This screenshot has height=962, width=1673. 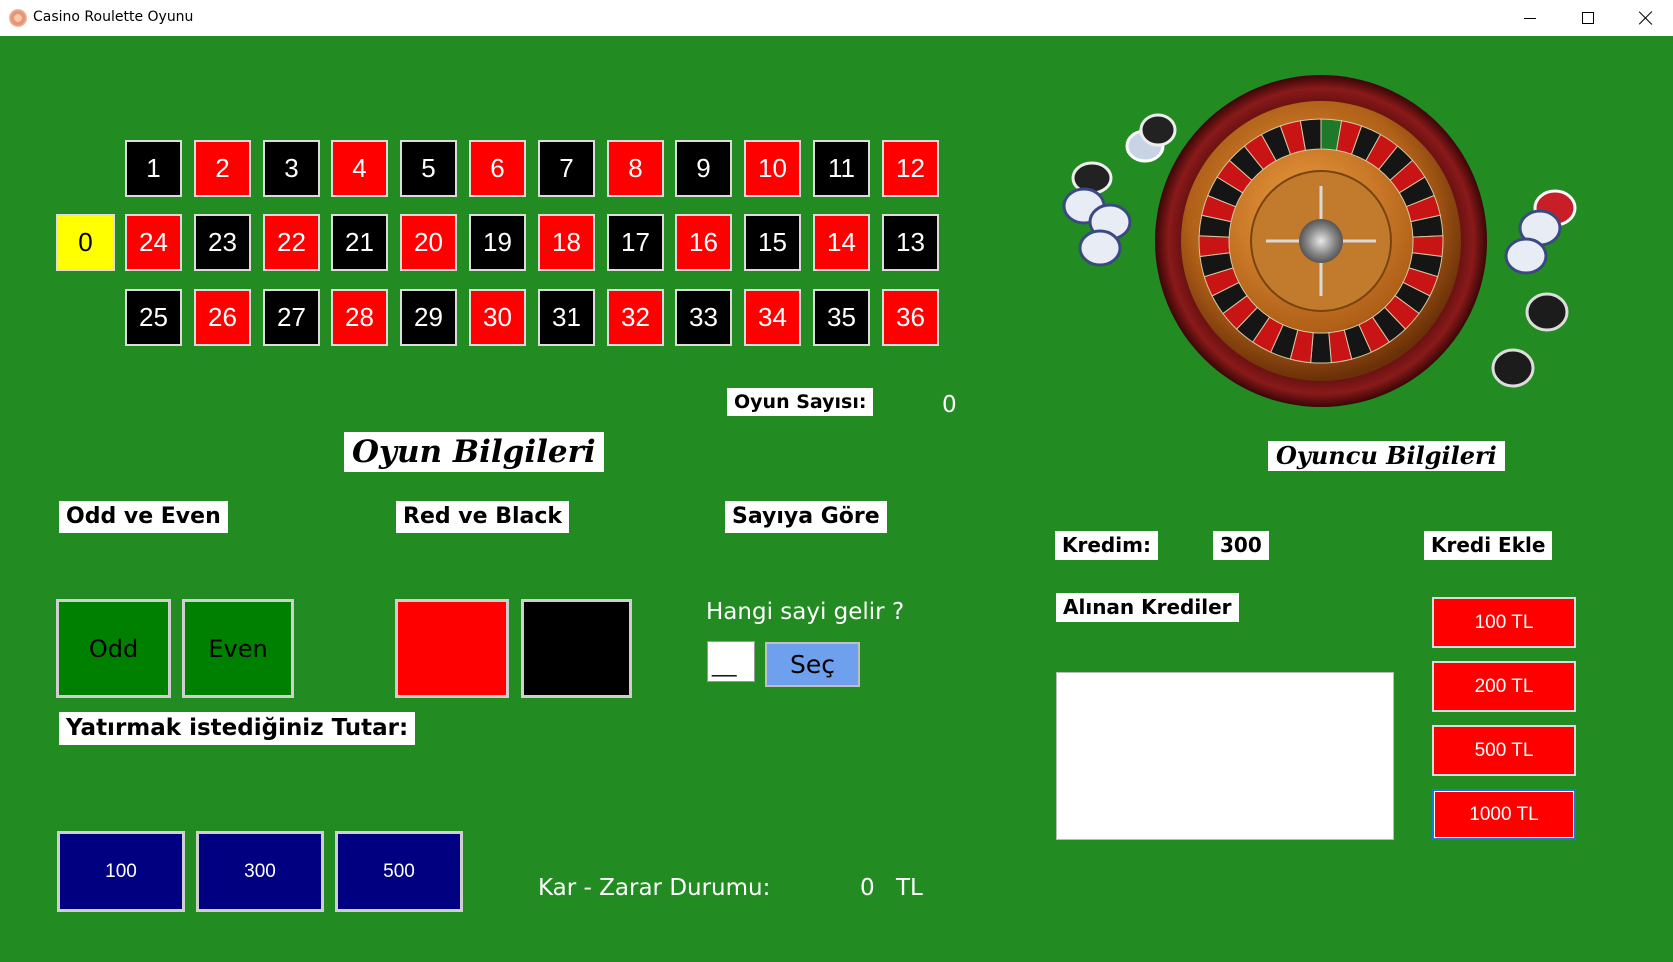 What do you see at coordinates (483, 517) in the screenshot?
I see `red-black-label: Red ve Black` at bounding box center [483, 517].